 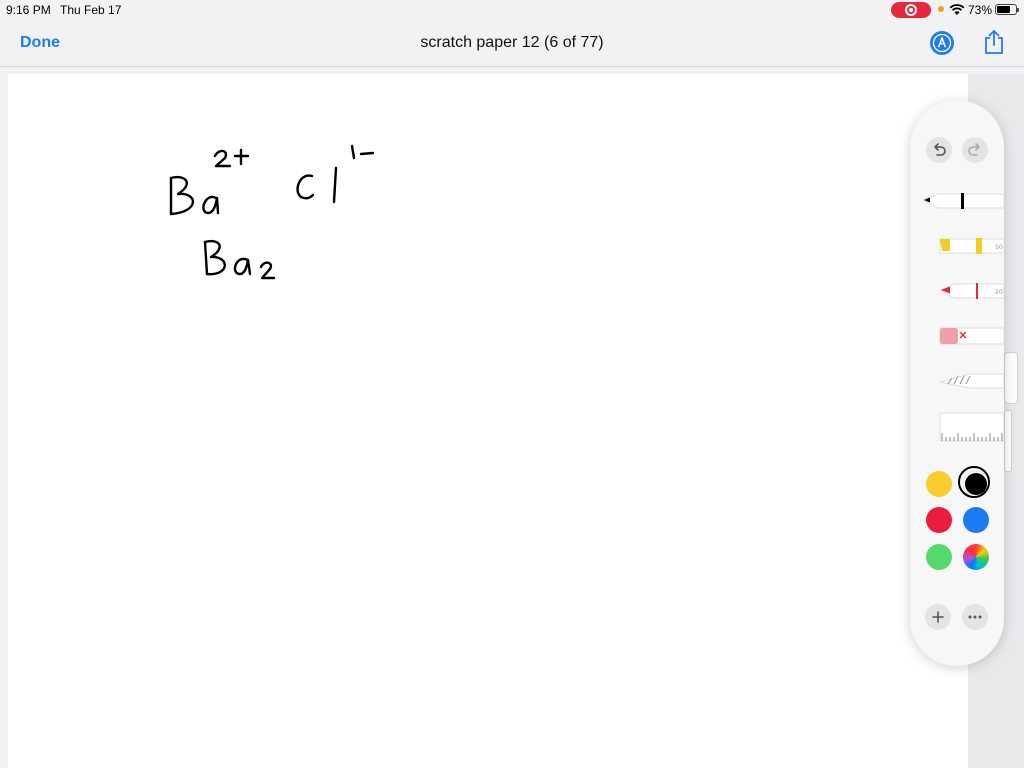 What do you see at coordinates (939, 484) in the screenshot?
I see `color-swatch-yellow` at bounding box center [939, 484].